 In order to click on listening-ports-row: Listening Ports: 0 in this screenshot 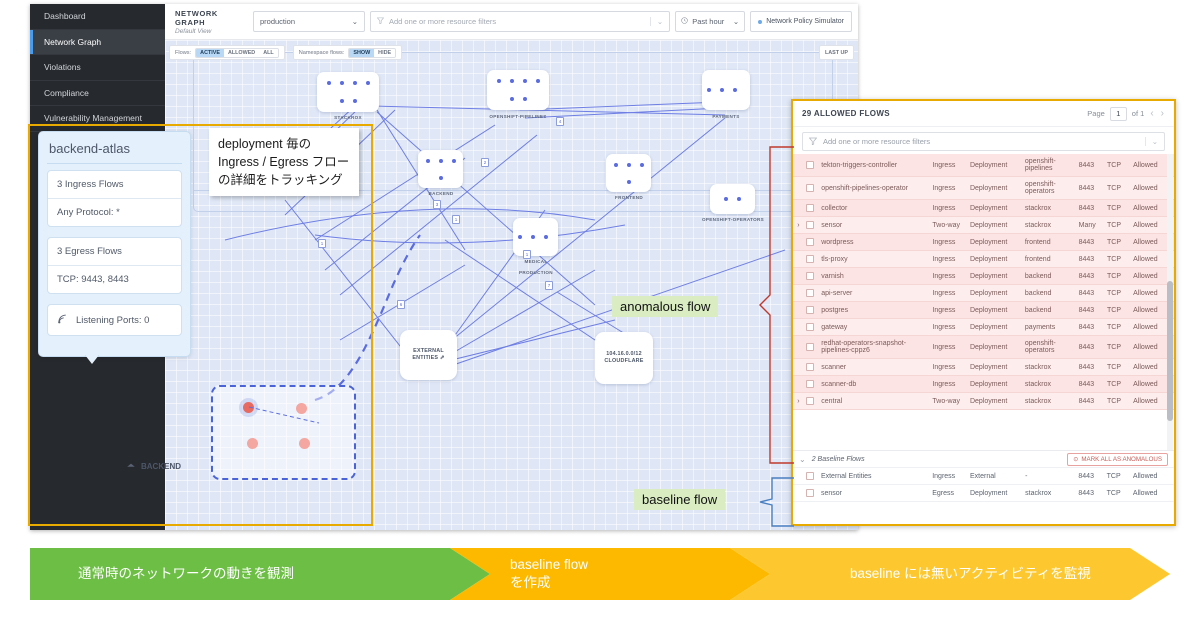, I will do `click(114, 320)`.